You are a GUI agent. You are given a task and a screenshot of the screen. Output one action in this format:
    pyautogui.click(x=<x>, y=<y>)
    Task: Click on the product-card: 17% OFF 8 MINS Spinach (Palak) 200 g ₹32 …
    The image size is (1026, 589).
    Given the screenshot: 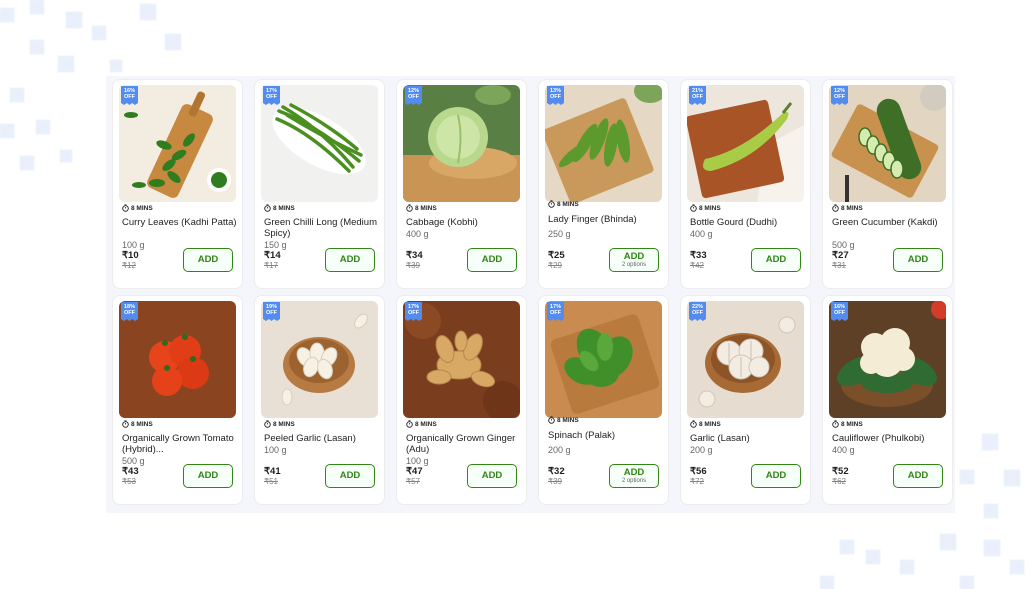 What is the action you would take?
    pyautogui.click(x=603, y=400)
    